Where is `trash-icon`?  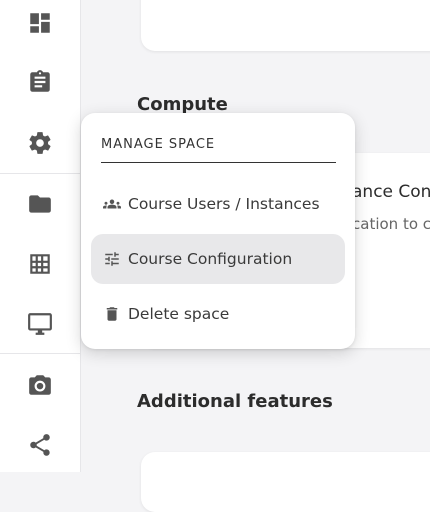 trash-icon is located at coordinates (112, 314).